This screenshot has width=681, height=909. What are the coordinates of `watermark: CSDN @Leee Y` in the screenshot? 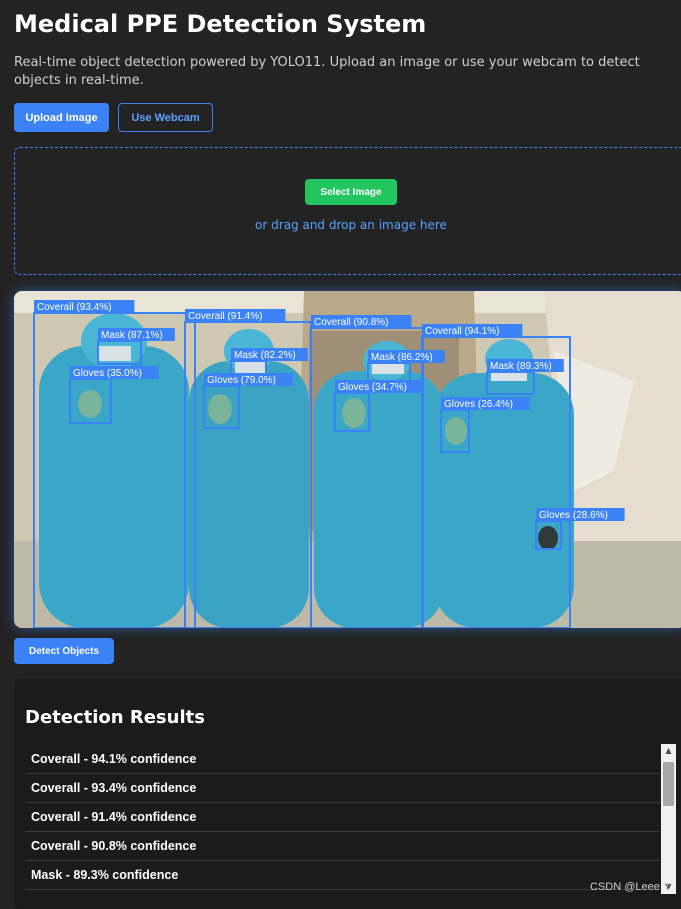 It's located at (630, 887).